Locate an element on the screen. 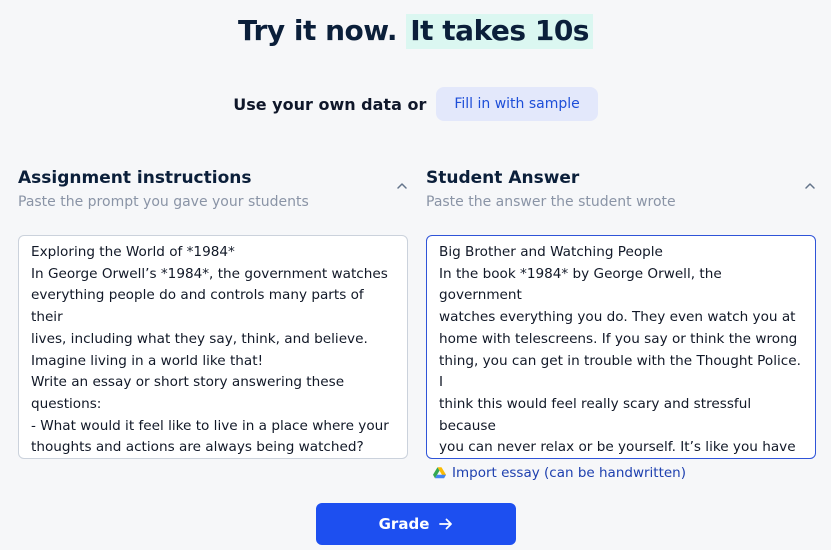 Image resolution: width=831 pixels, height=550 pixels. sample-row-lead: Use your own data or is located at coordinates (330, 104).